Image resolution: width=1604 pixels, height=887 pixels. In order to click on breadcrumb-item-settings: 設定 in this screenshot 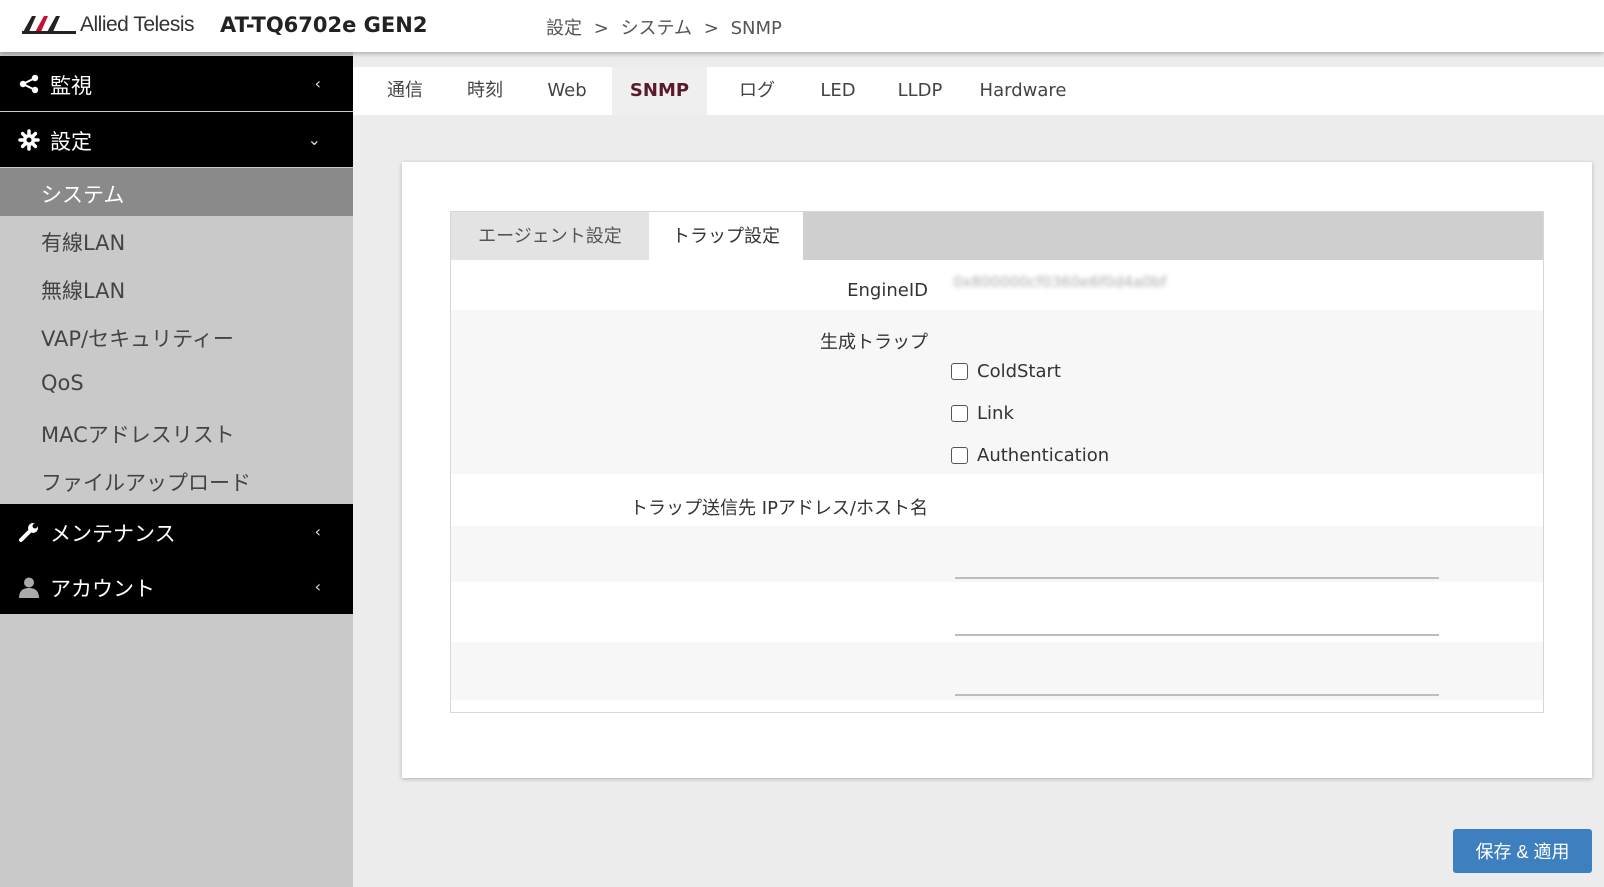, I will do `click(564, 28)`.